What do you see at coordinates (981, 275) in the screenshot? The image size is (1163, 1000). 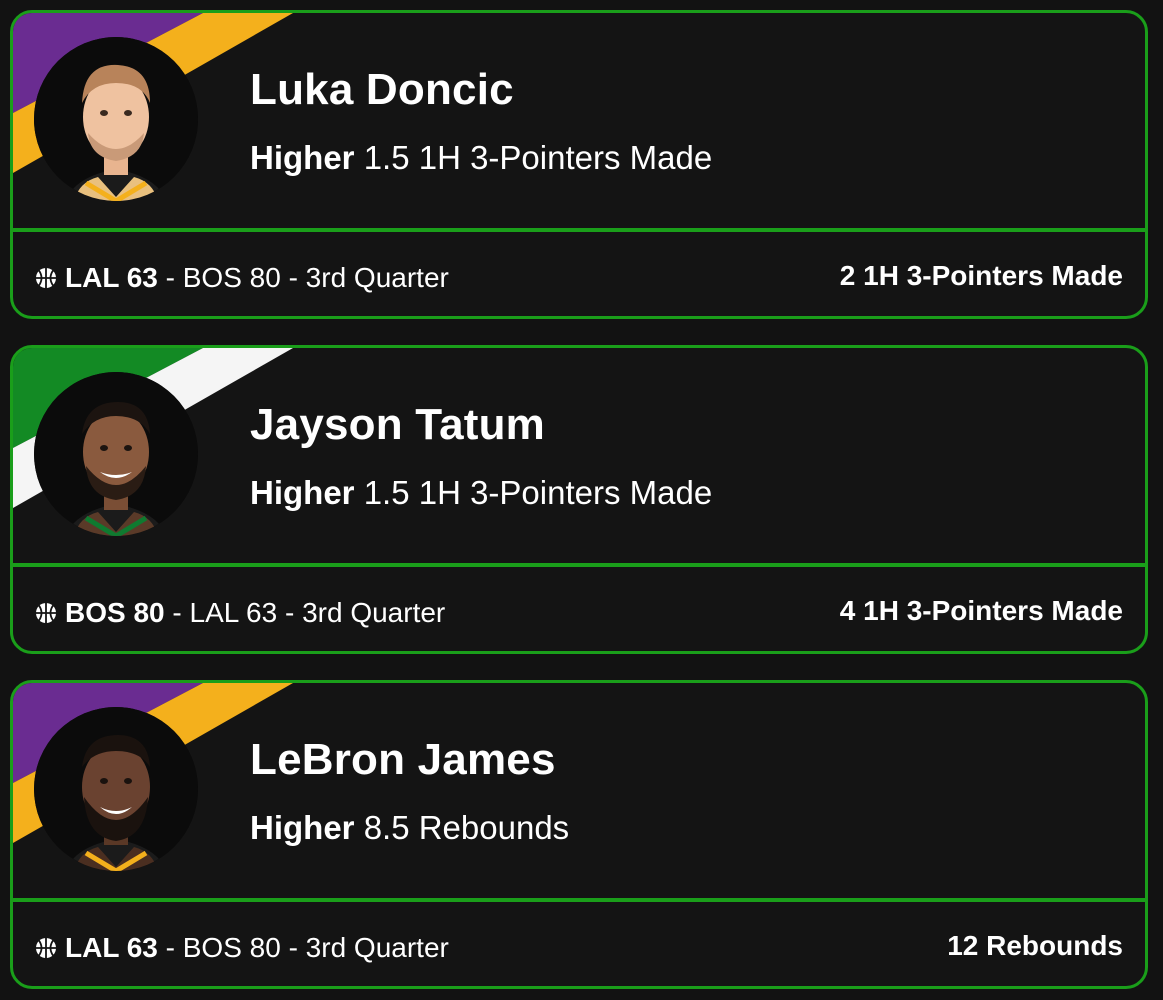 I see `stat-result: 2 1H 3-Pointers Made` at bounding box center [981, 275].